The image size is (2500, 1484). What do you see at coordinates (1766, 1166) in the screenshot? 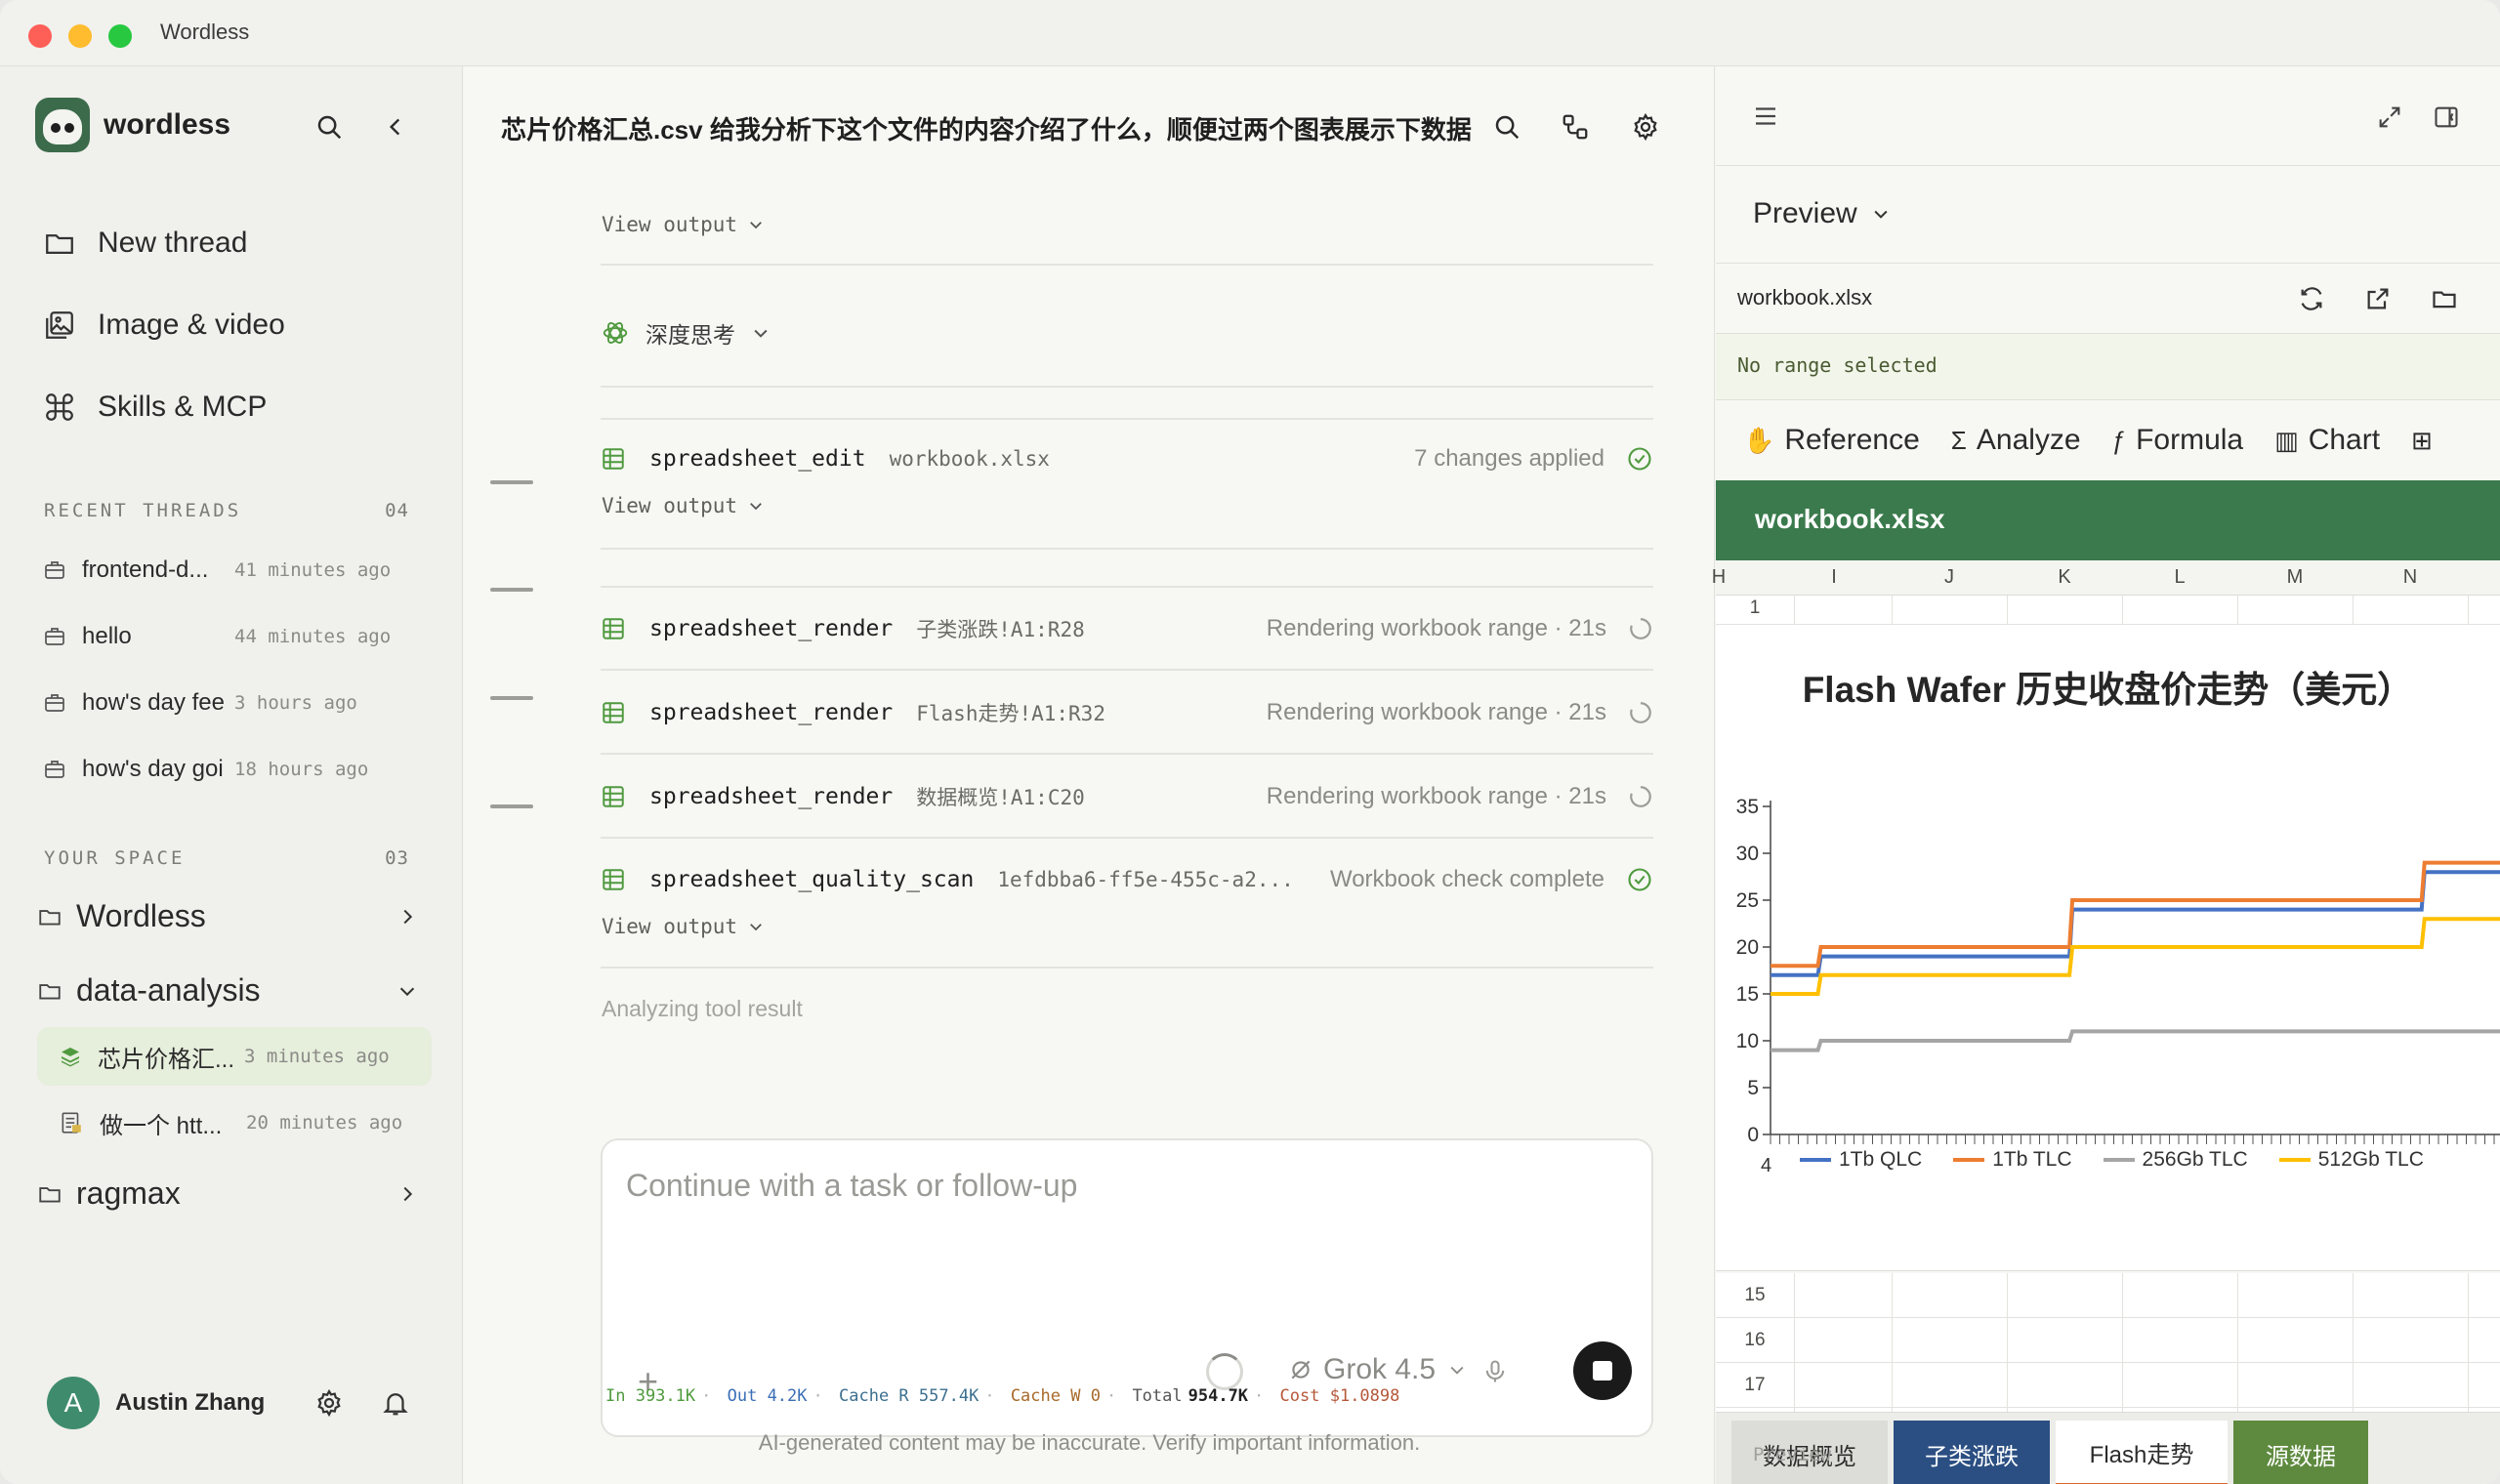
I see `x-tick-label: 4` at bounding box center [1766, 1166].